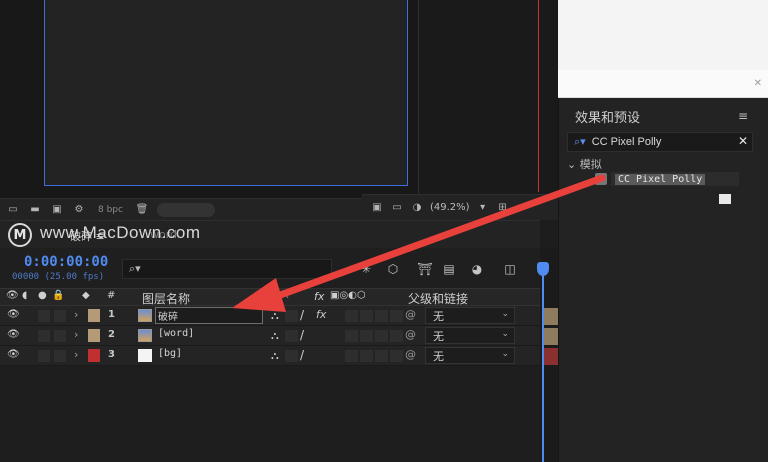 The height and width of the screenshot is (462, 768). What do you see at coordinates (377, 208) in the screenshot?
I see `snapshot-icon: ▣` at bounding box center [377, 208].